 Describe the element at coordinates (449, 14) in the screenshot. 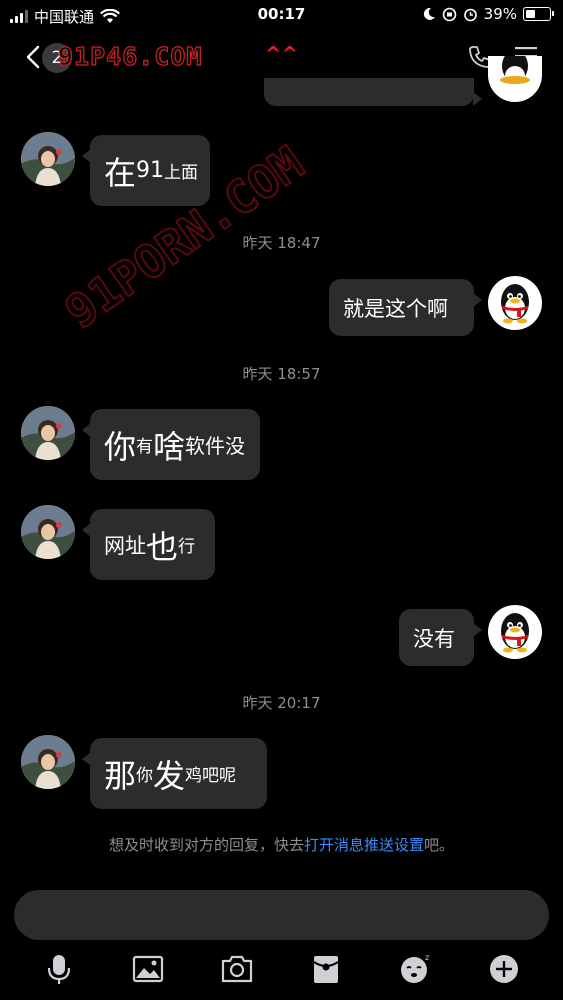

I see `orientation-lock-icon` at that location.